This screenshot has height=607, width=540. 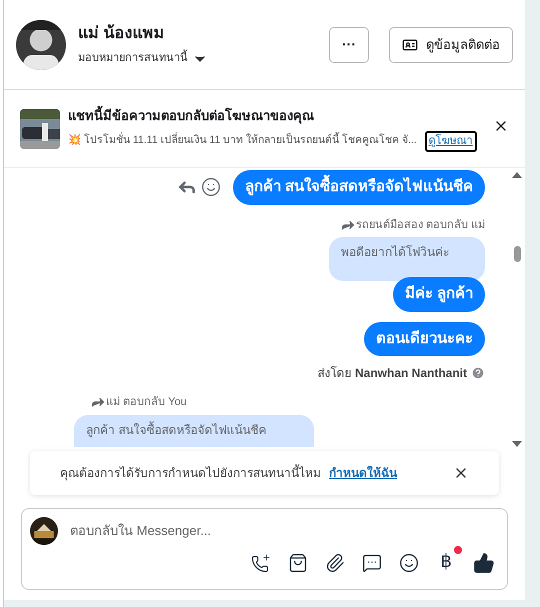 What do you see at coordinates (190, 473) in the screenshot?
I see `notice-text: คุณต้องการได้รับการกำหนดไปยังการสนทนานี้ไหม` at bounding box center [190, 473].